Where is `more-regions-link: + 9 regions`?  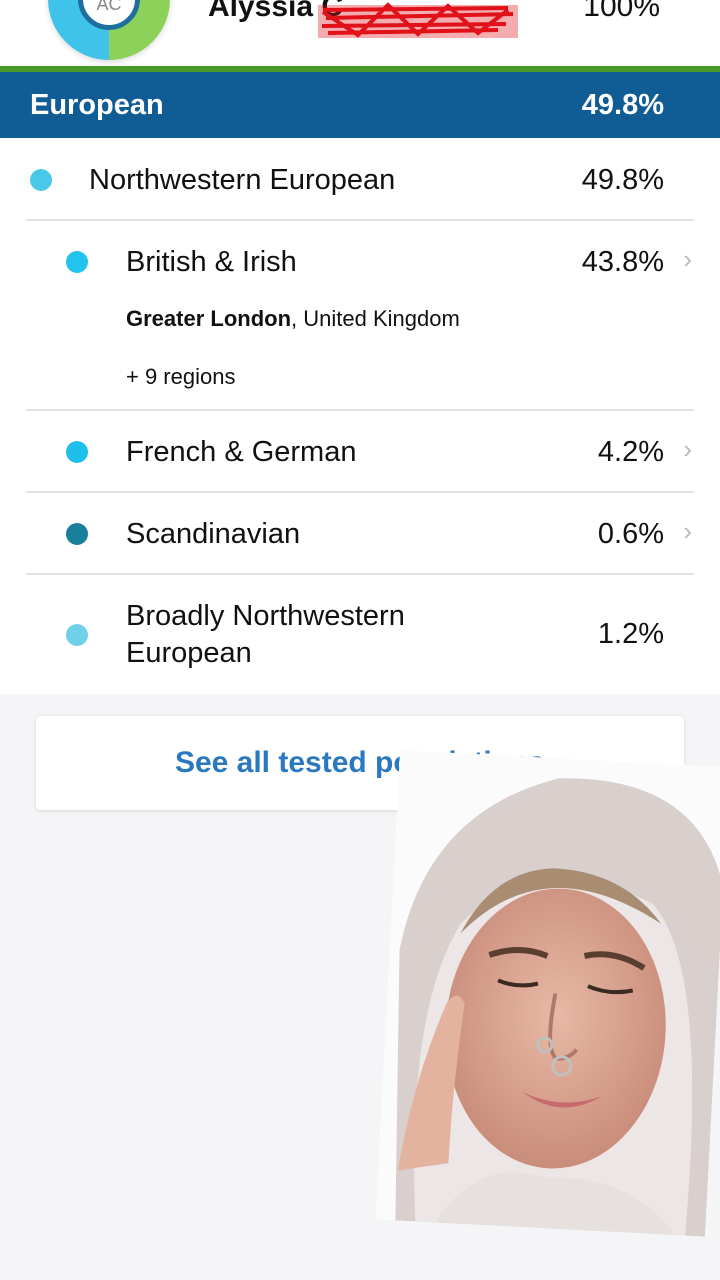
more-regions-link: + 9 regions is located at coordinates (180, 377).